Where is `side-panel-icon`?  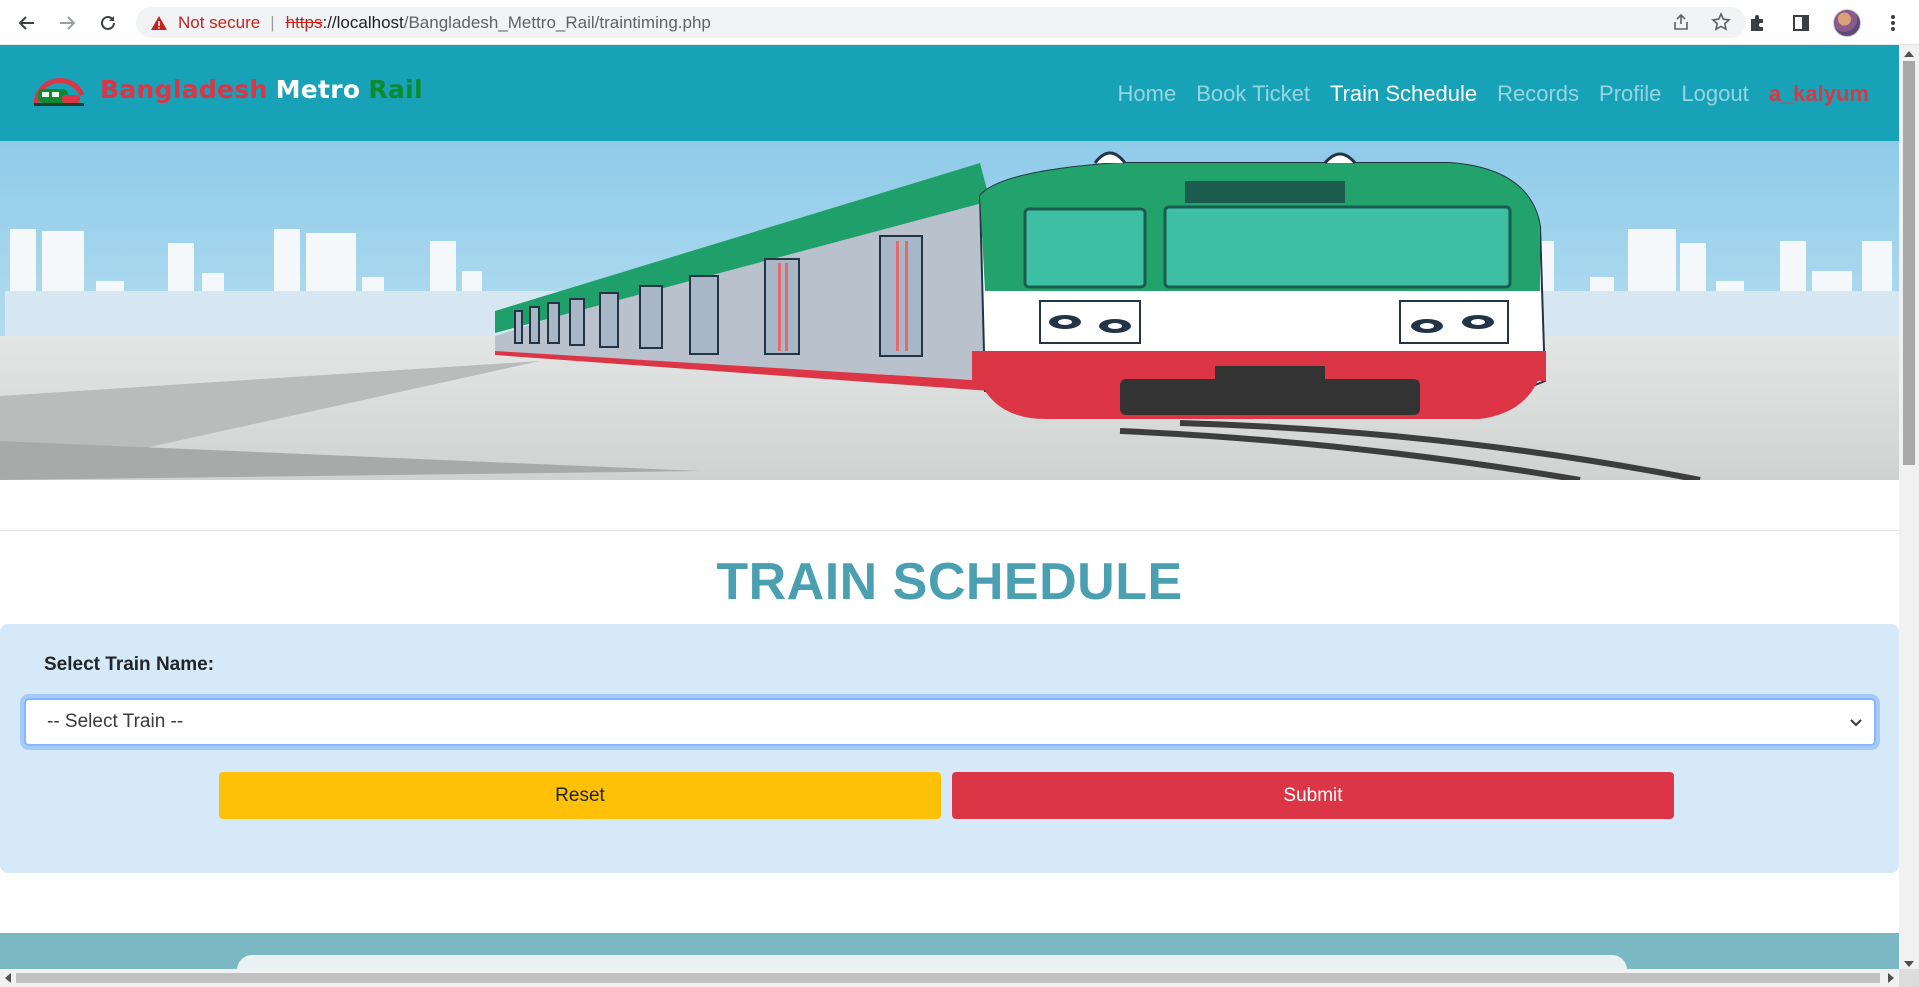
side-panel-icon is located at coordinates (1801, 23).